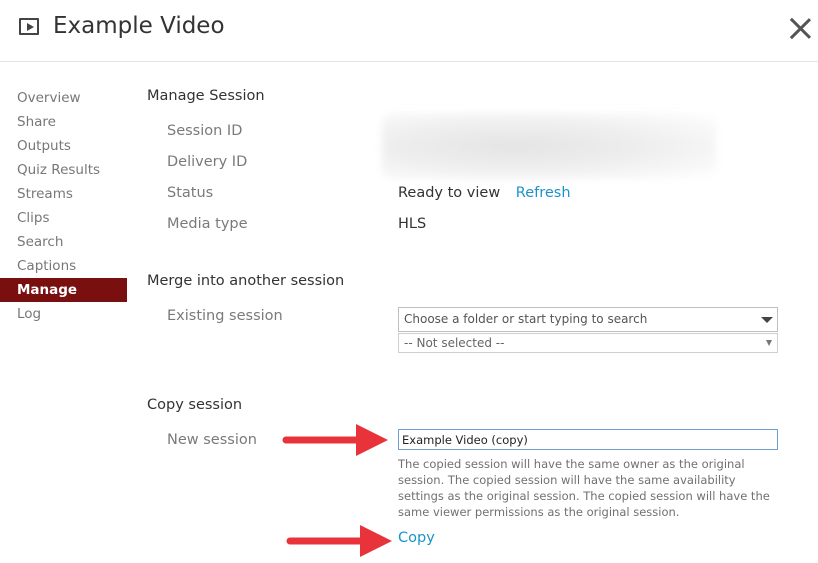 The image size is (818, 563). What do you see at coordinates (246, 281) in the screenshot?
I see `merge-session-heading: Merge into another session` at bounding box center [246, 281].